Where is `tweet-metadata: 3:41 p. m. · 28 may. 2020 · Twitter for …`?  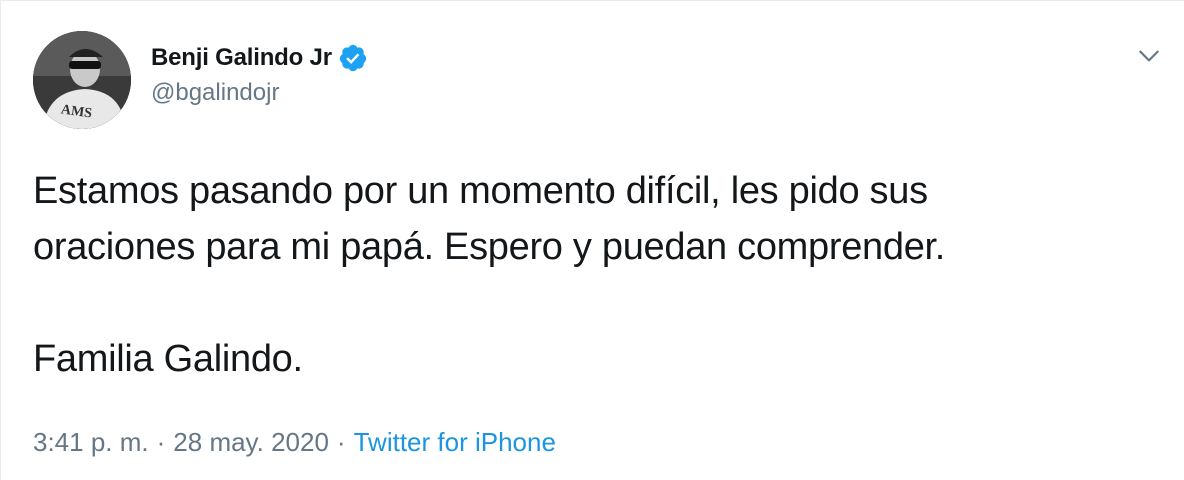
tweet-metadata: 3:41 p. m. · 28 may. 2020 · Twitter for … is located at coordinates (294, 442).